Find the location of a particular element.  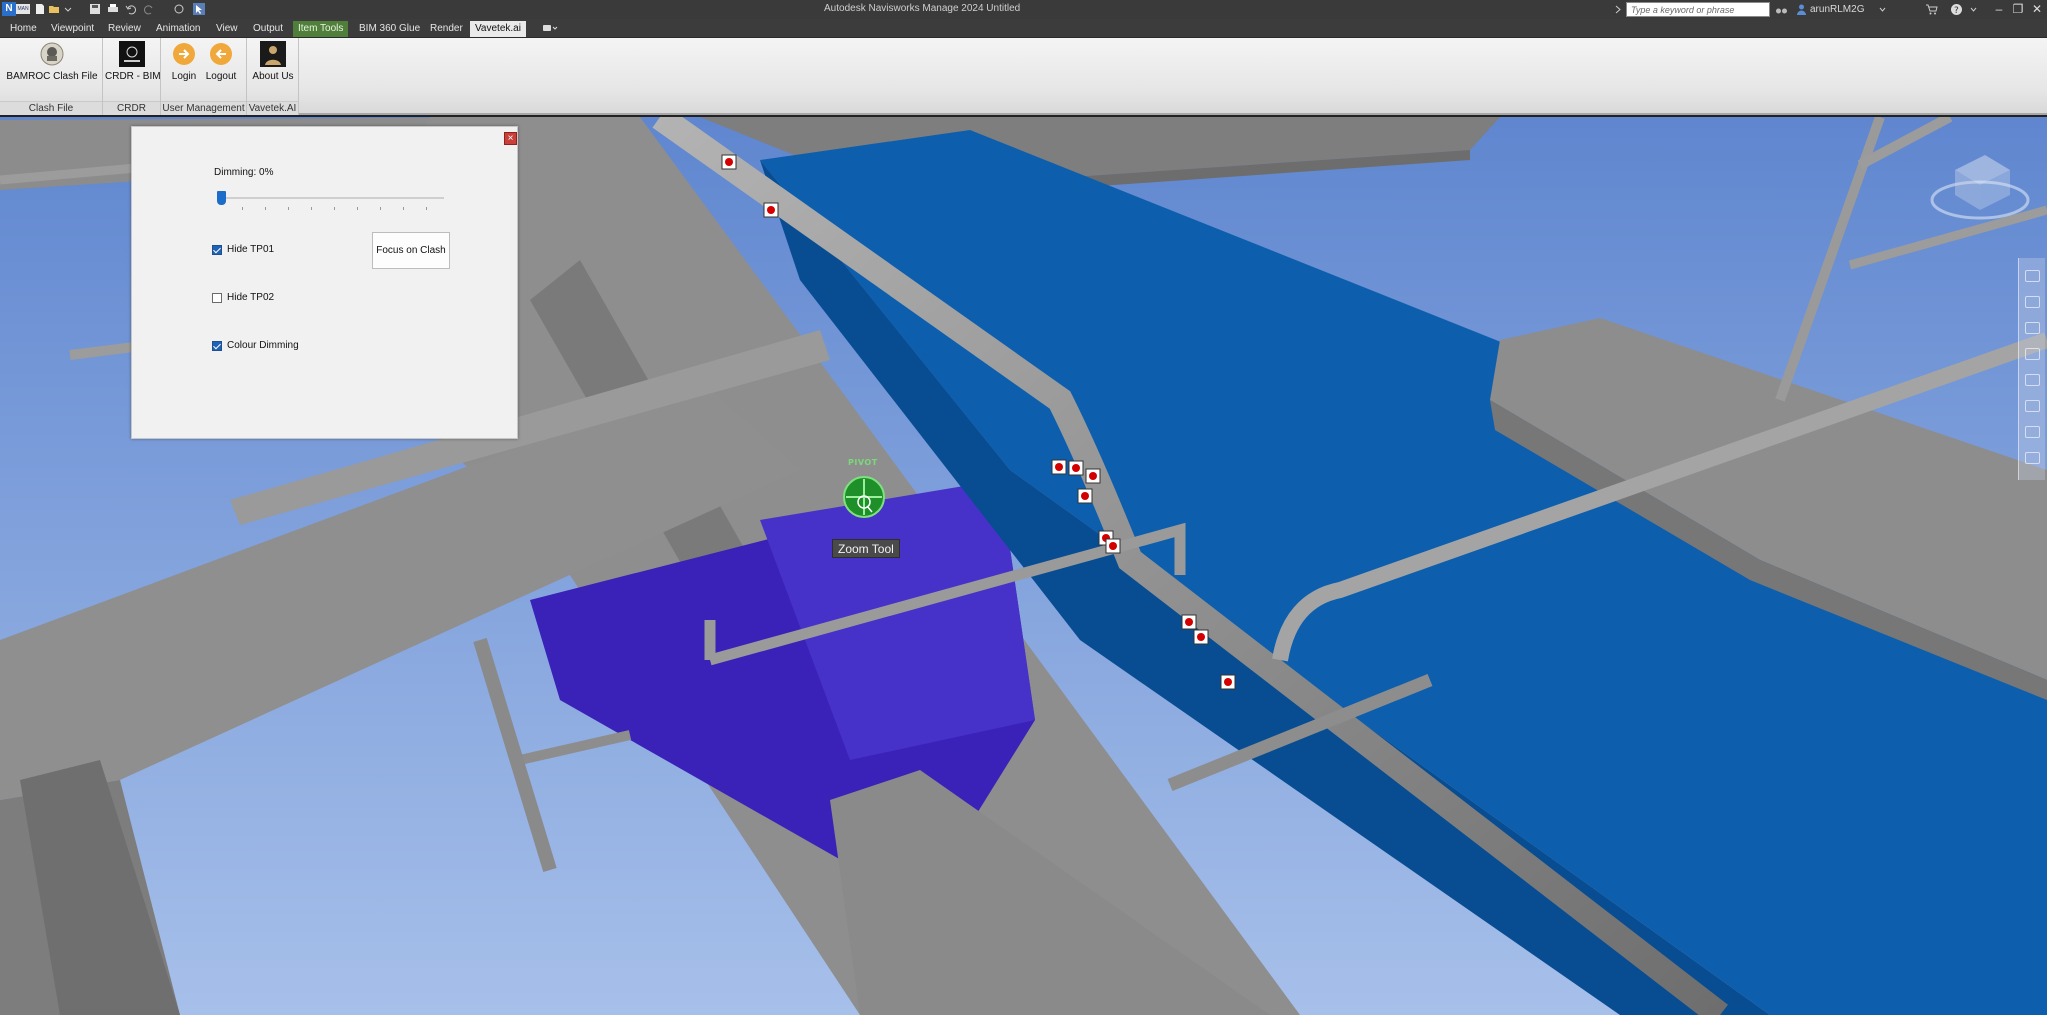

zoom-icon is located at coordinates (2032, 328).